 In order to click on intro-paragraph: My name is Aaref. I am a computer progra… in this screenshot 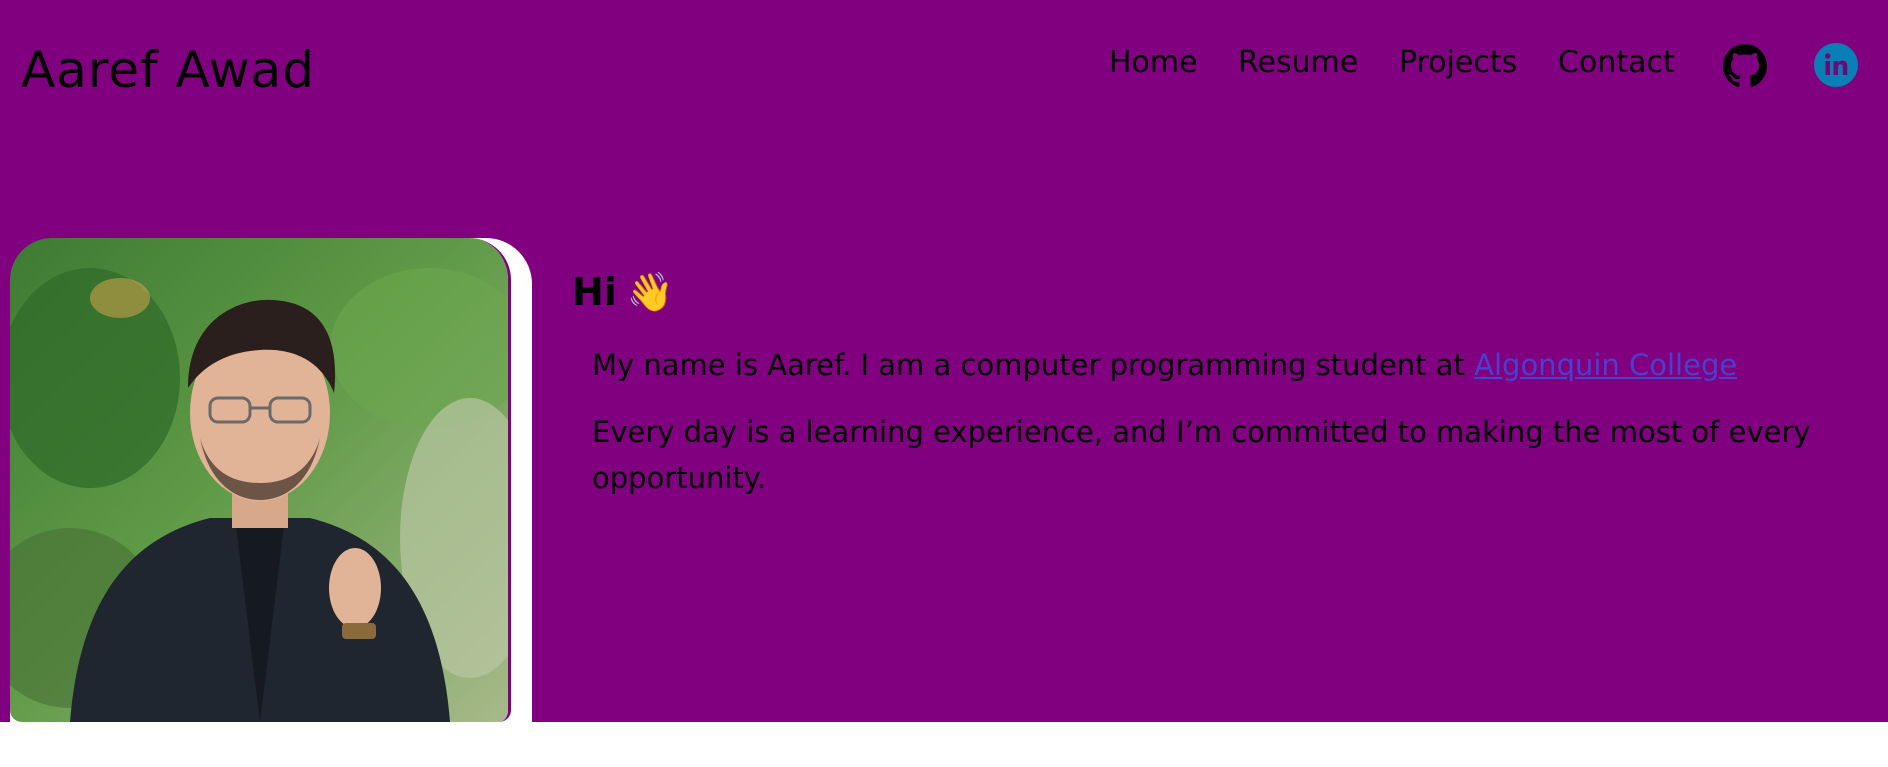, I will do `click(1227, 365)`.